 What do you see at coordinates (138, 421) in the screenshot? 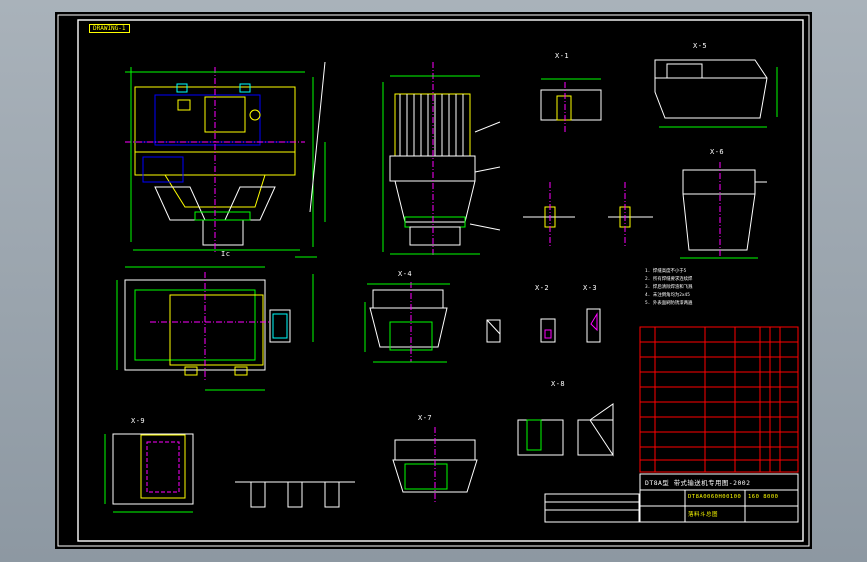
I see `view-label-x9: X-9` at bounding box center [138, 421].